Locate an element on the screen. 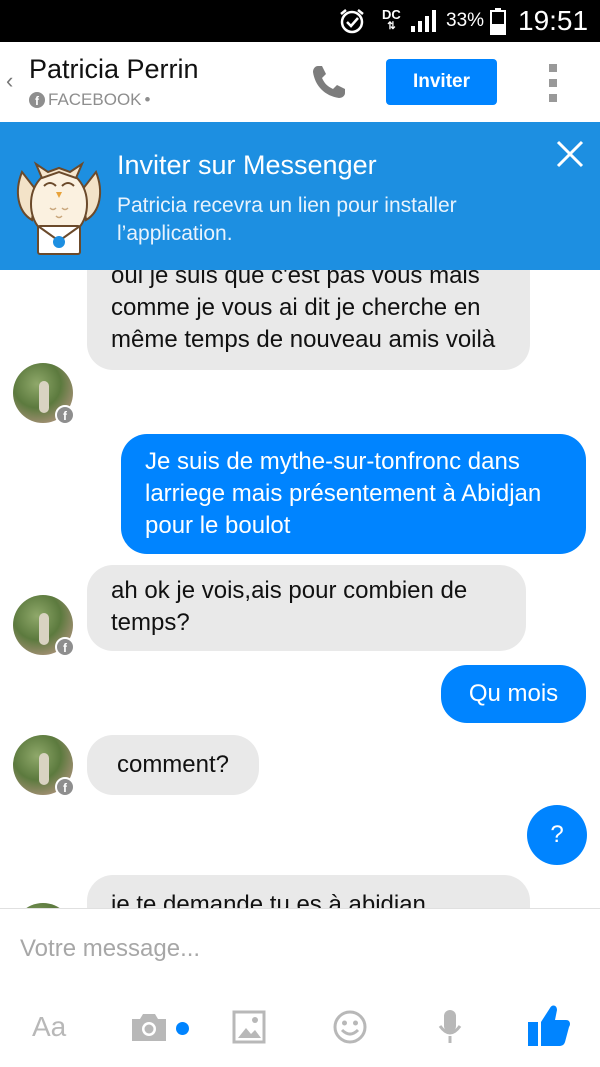  facebook-icon: f is located at coordinates (37, 100).